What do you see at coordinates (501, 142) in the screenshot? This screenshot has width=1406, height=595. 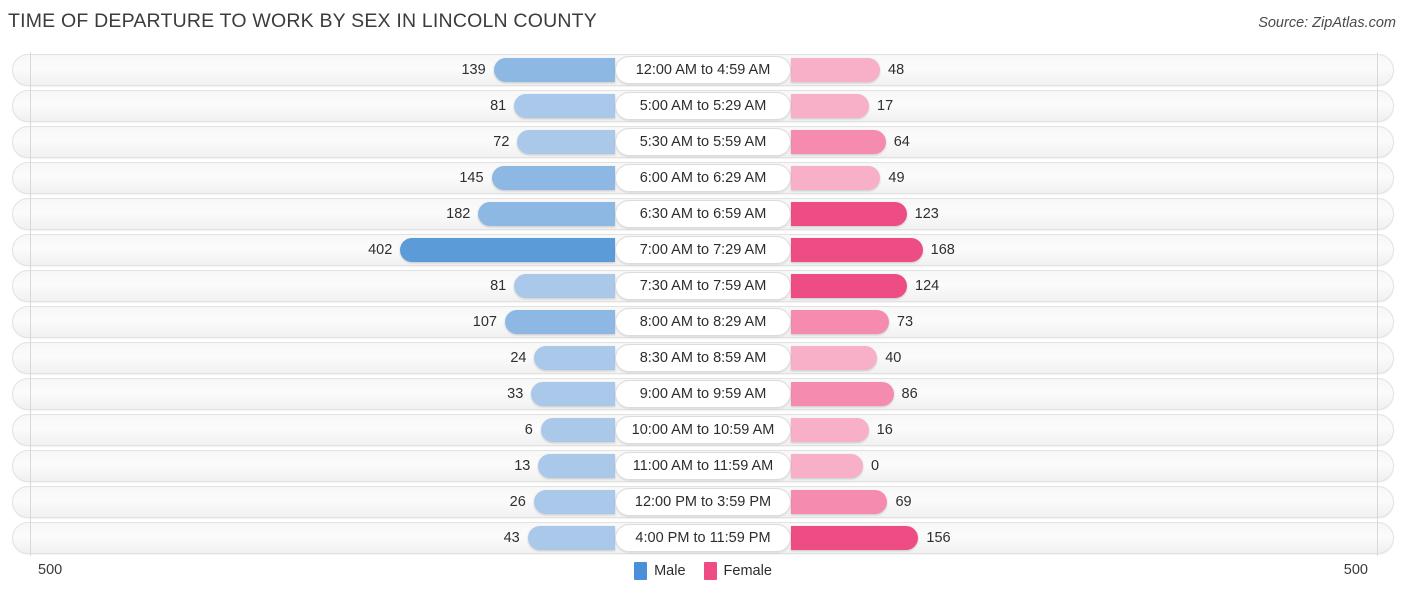 I see `value-label-male: 72` at bounding box center [501, 142].